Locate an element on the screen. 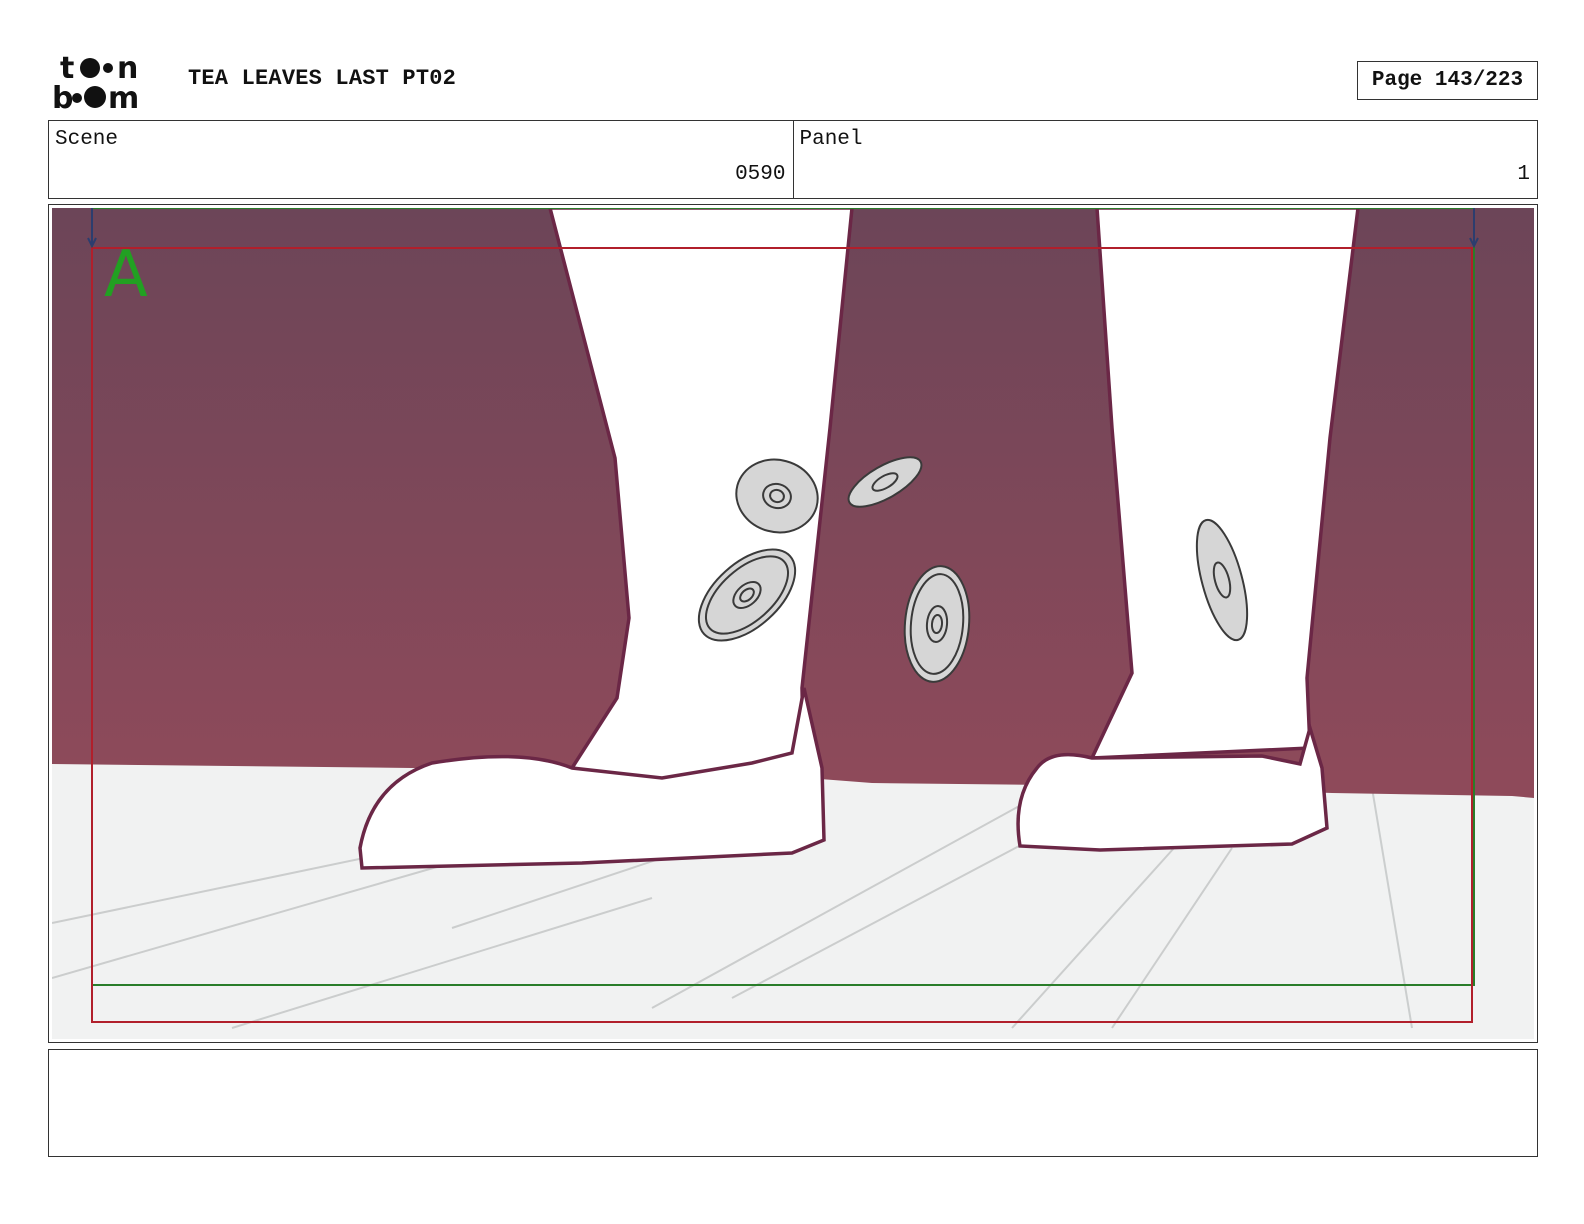 This screenshot has width=1584, height=1224. toonboom-logo: t n b m is located at coordinates (108, 81).